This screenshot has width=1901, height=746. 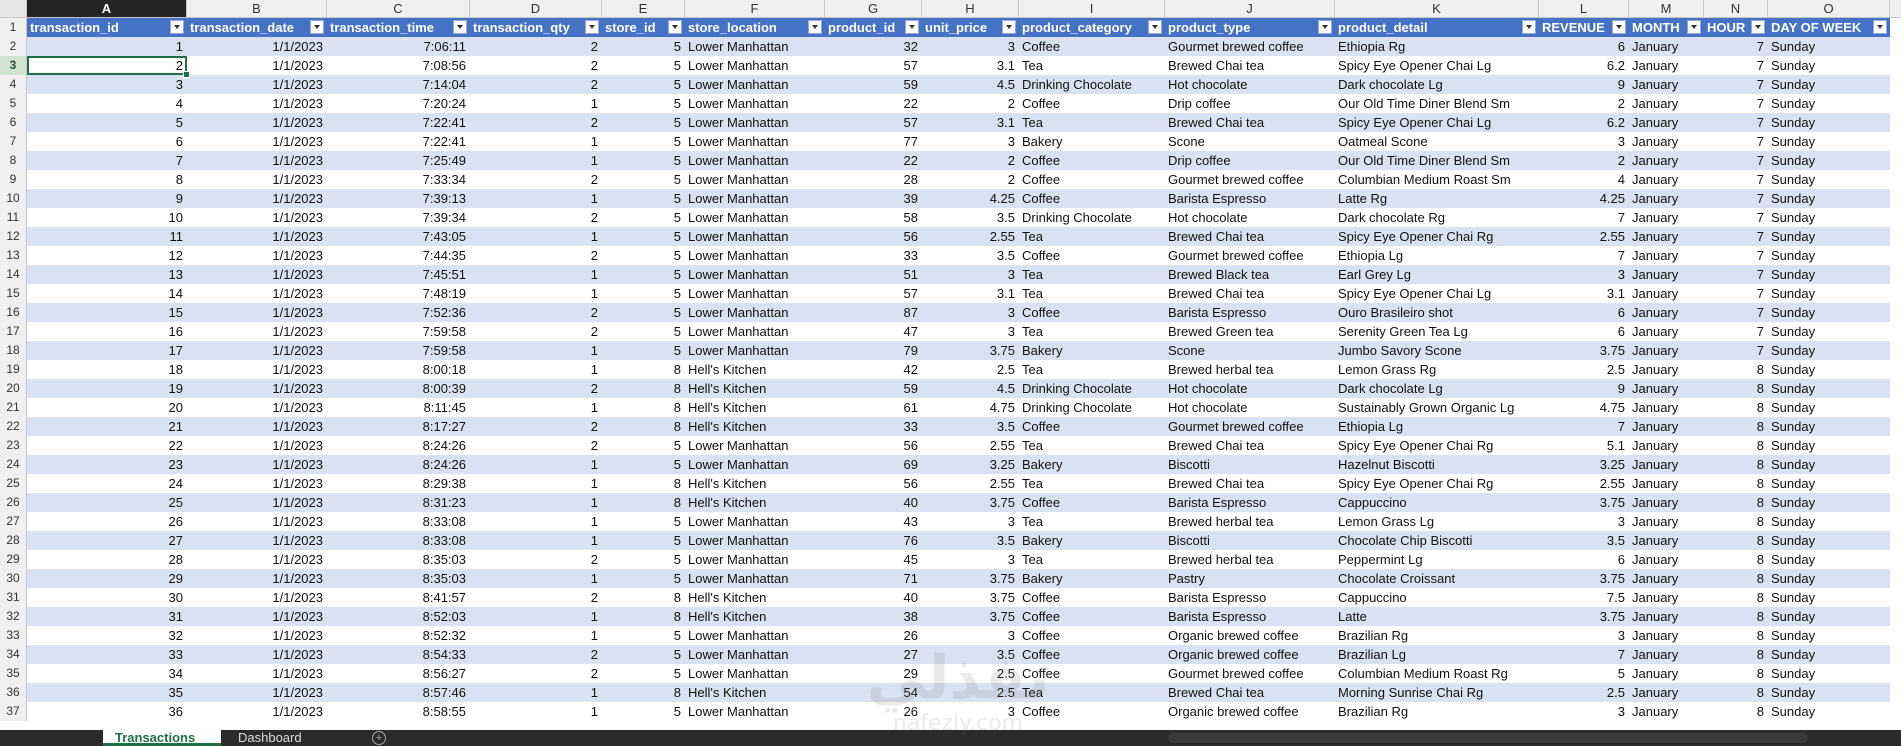 I want to click on cell-e9: 5, so click(x=643, y=179).